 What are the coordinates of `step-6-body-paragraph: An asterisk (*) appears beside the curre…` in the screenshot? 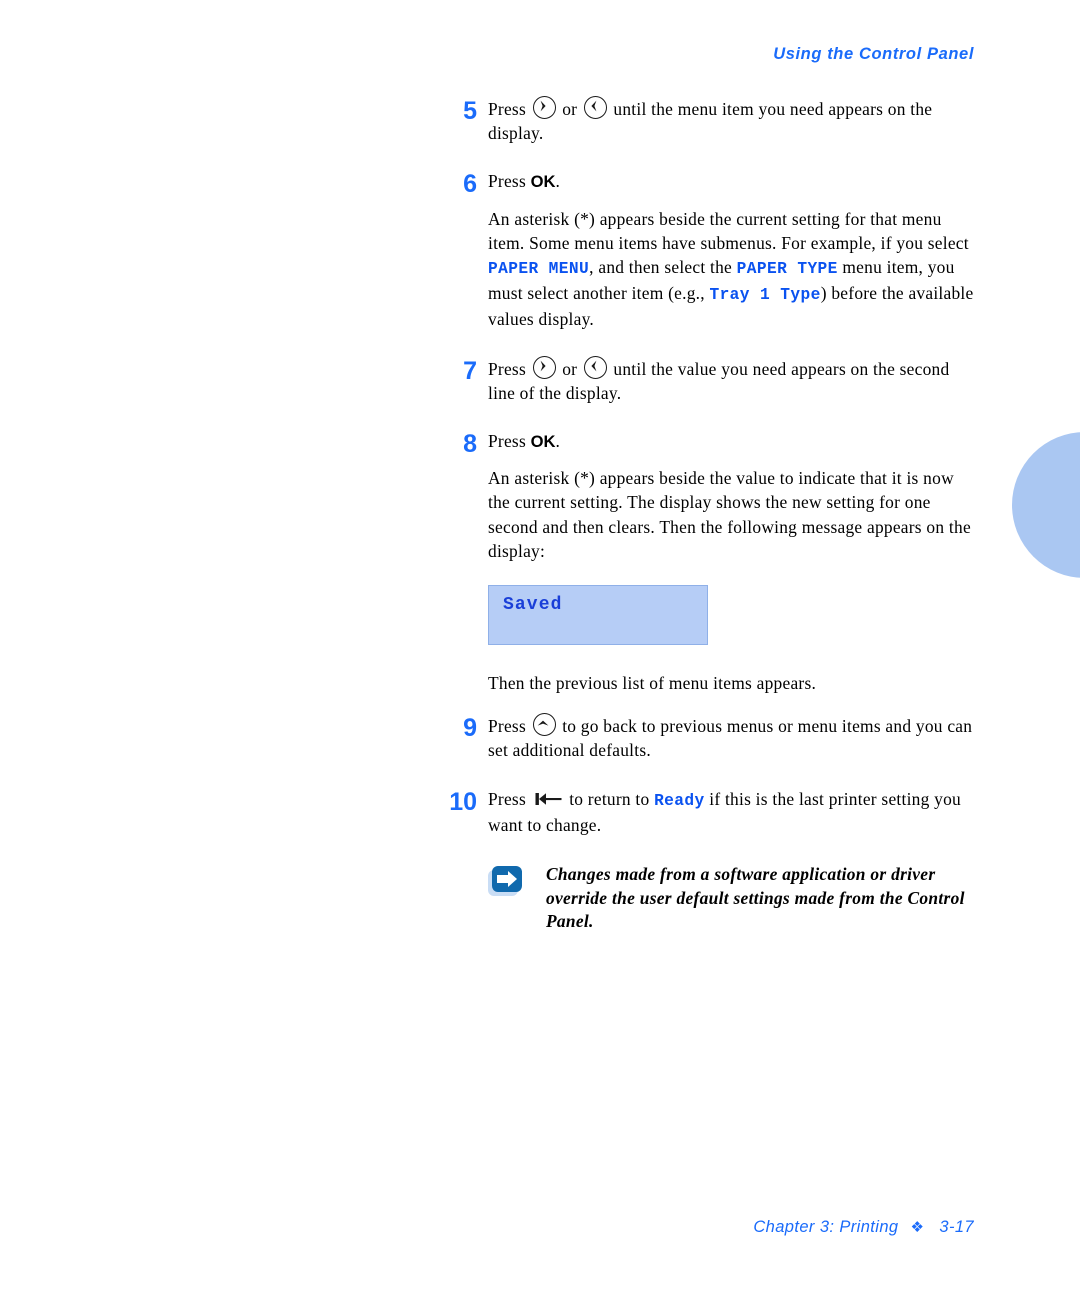 It's located at (734, 269).